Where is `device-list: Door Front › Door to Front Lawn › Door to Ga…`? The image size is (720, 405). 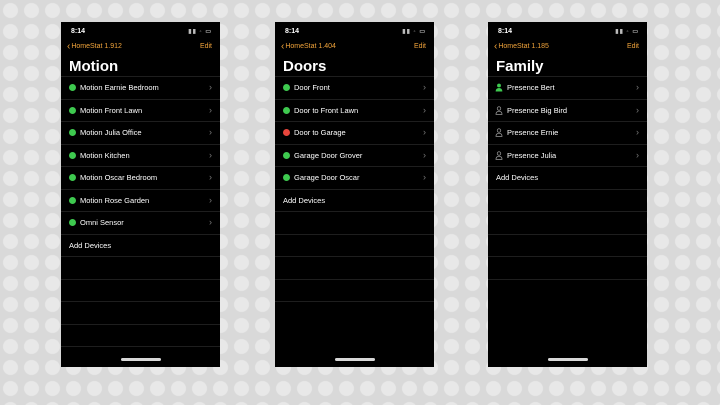 device-list: Door Front › Door to Front Lawn › Door to Ga… is located at coordinates (354, 200).